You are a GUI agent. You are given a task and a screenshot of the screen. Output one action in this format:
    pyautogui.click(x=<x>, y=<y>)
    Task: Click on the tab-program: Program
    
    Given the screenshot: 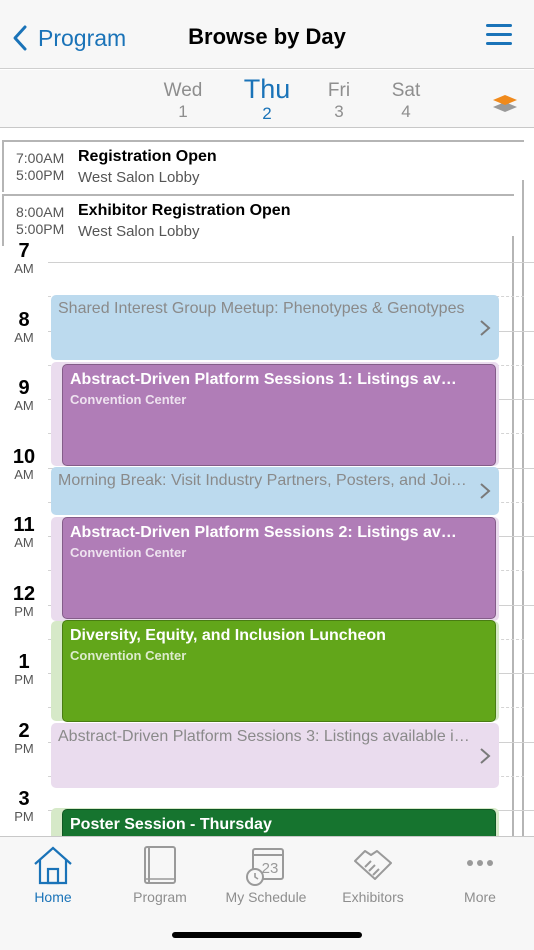 What is the action you would take?
    pyautogui.click(x=160, y=874)
    